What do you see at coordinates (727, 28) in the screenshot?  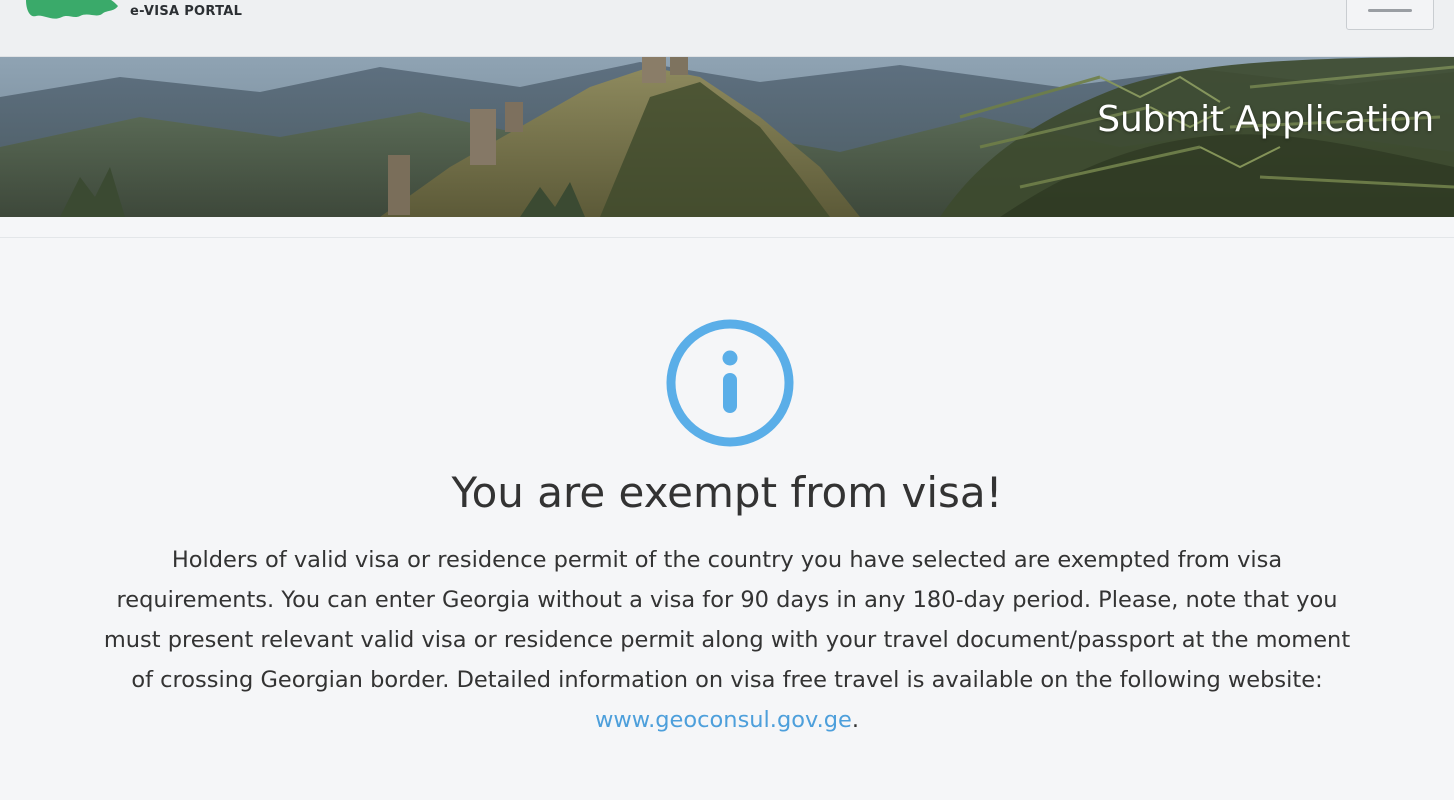 I see `top-navbar: e-VISA PORTAL` at bounding box center [727, 28].